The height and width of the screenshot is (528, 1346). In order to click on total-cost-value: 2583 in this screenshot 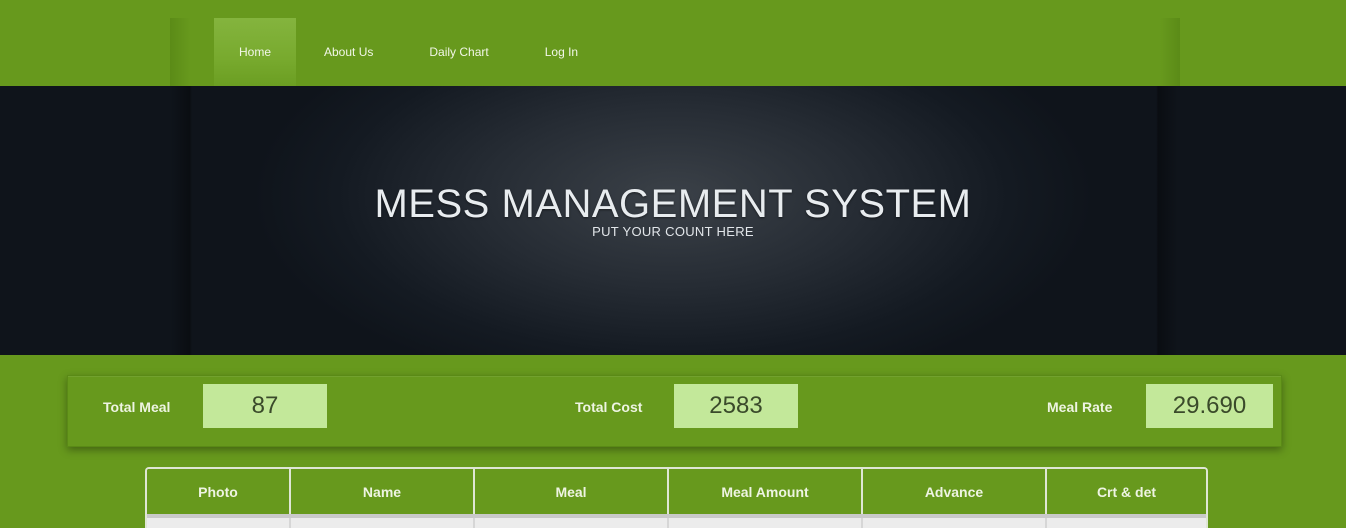, I will do `click(736, 406)`.